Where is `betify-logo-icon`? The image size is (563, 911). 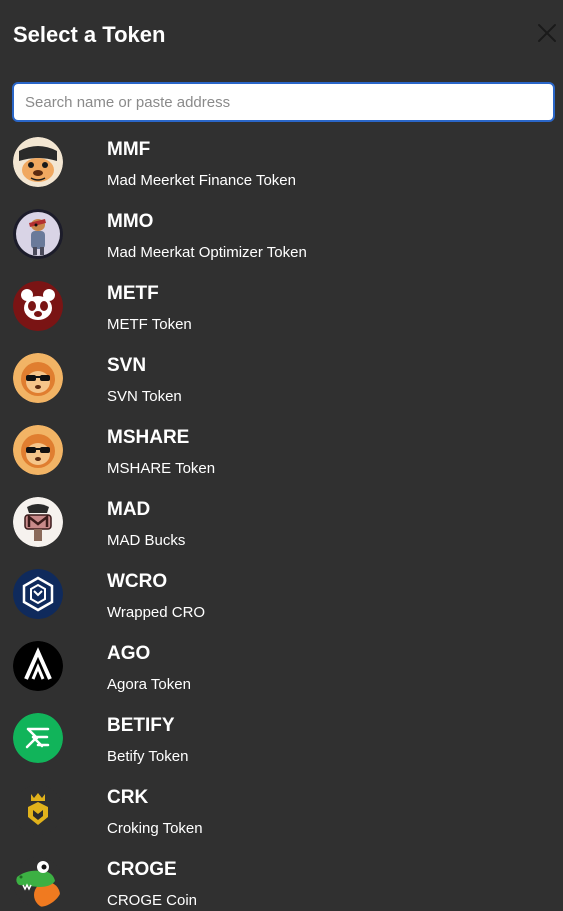
betify-logo-icon is located at coordinates (38, 738).